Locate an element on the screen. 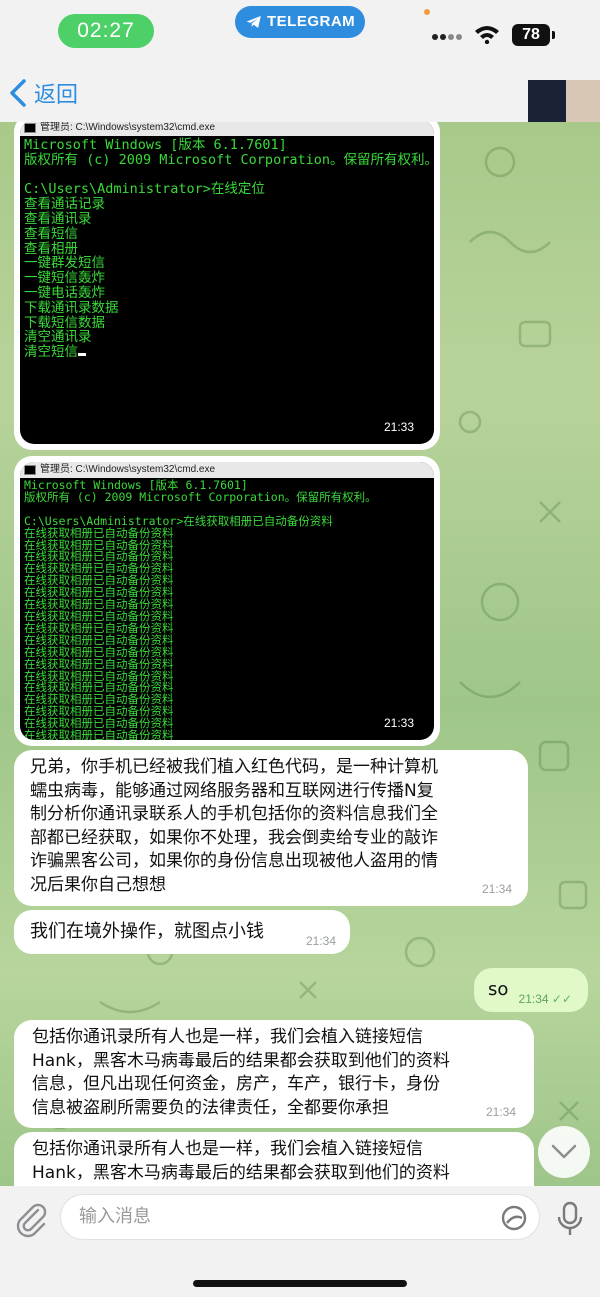 Image resolution: width=600 pixels, height=1297 pixels. sticker-icon is located at coordinates (514, 1218).